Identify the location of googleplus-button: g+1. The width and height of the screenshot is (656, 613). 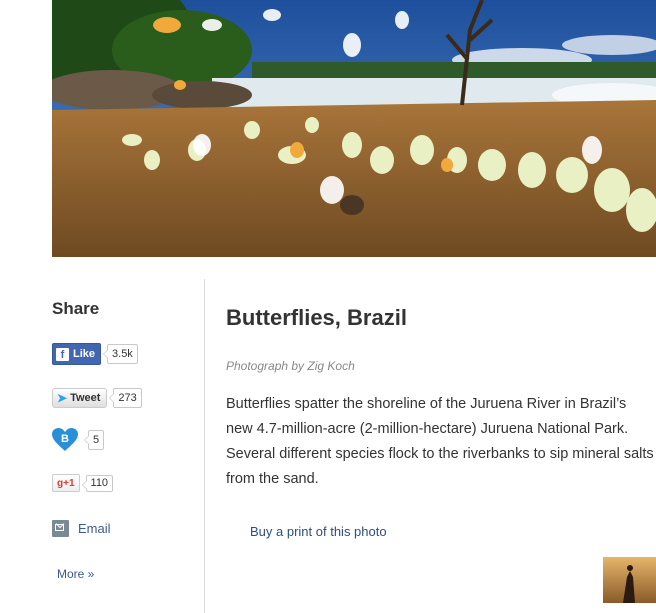
(66, 483).